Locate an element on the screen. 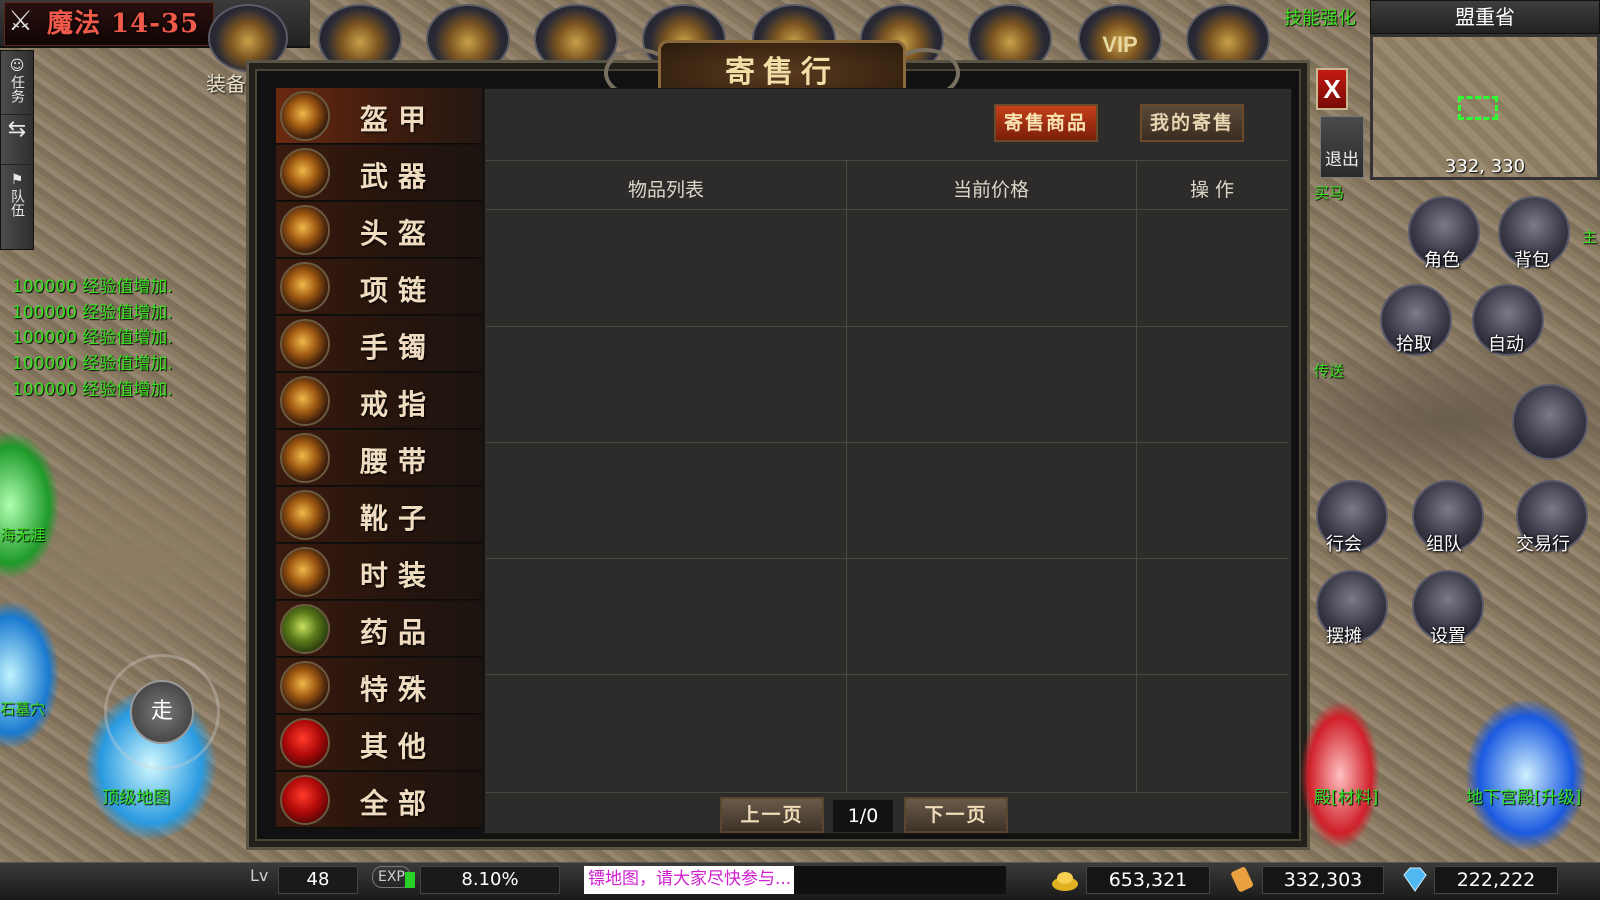 The height and width of the screenshot is (900, 1600). guild-label: 行会 is located at coordinates (1344, 544).